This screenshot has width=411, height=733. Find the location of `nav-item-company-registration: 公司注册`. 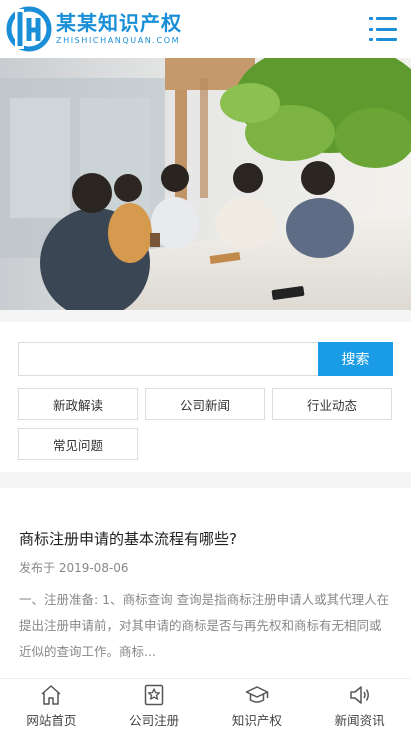

nav-item-company-registration: 公司注册 is located at coordinates (154, 706).